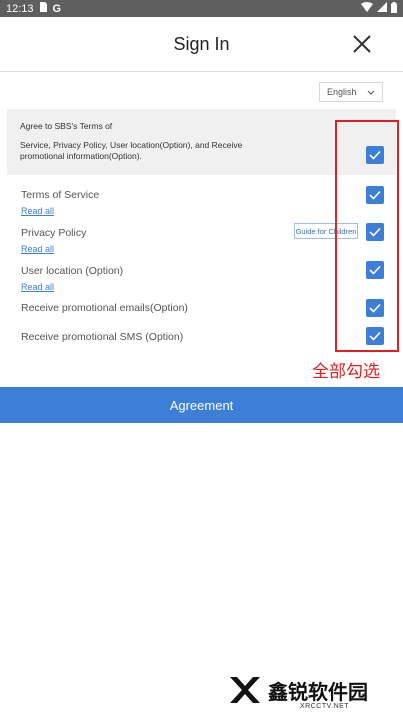 The height and width of the screenshot is (720, 403). I want to click on language-selected: English, so click(342, 92).